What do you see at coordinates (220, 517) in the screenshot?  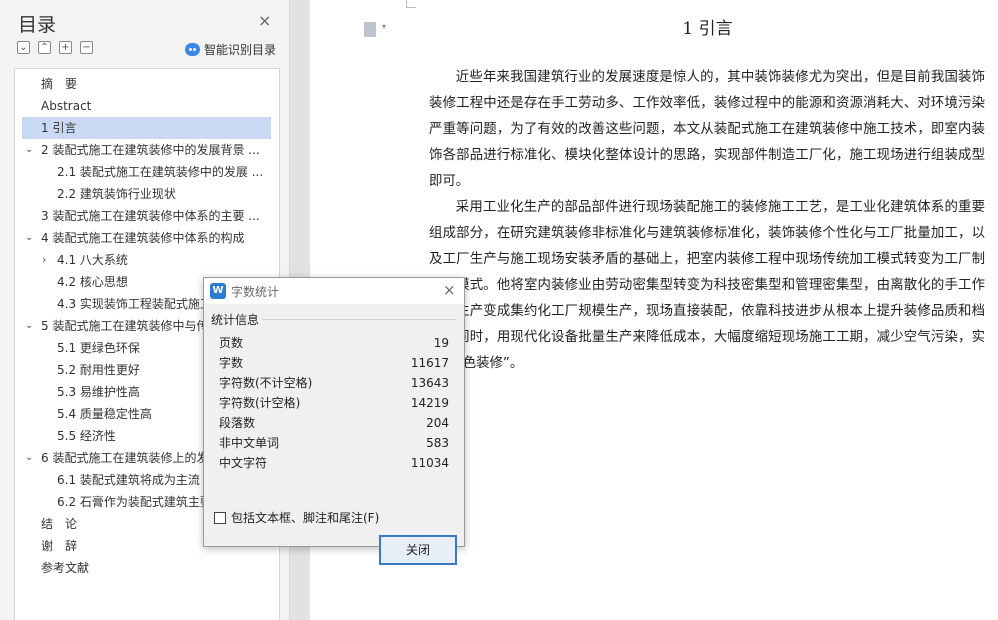 I see `checkbox-box` at bounding box center [220, 517].